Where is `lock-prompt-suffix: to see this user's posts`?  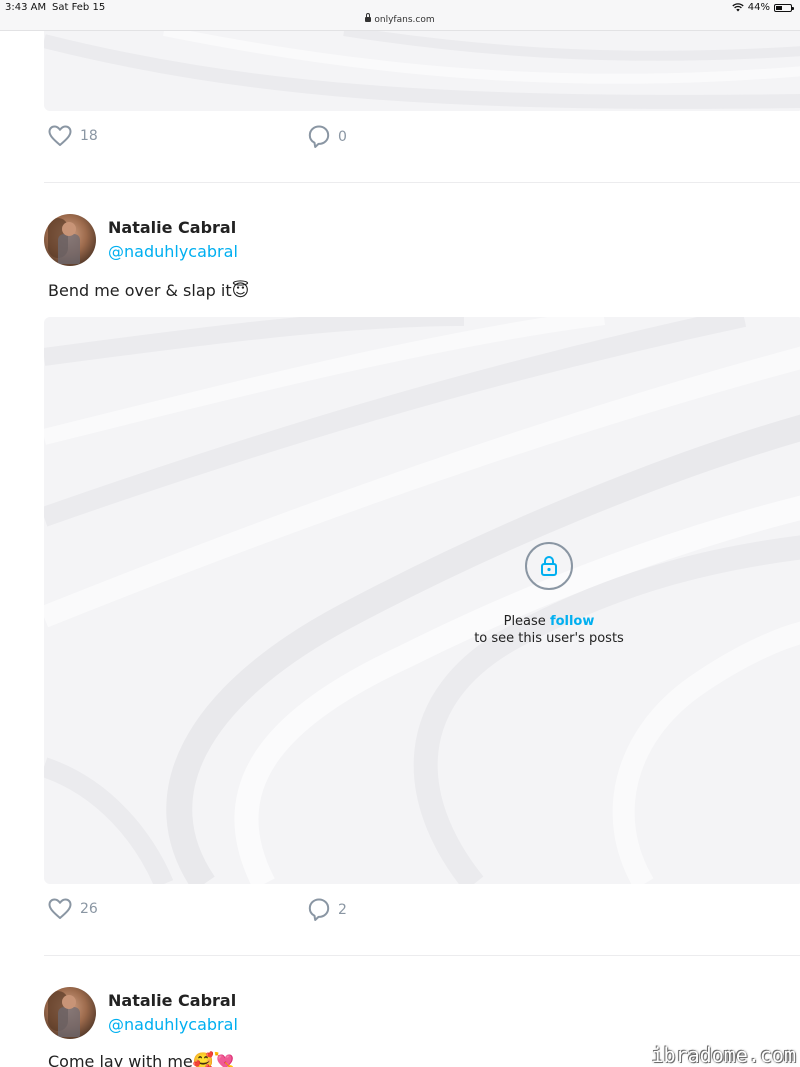 lock-prompt-suffix: to see this user's posts is located at coordinates (549, 638).